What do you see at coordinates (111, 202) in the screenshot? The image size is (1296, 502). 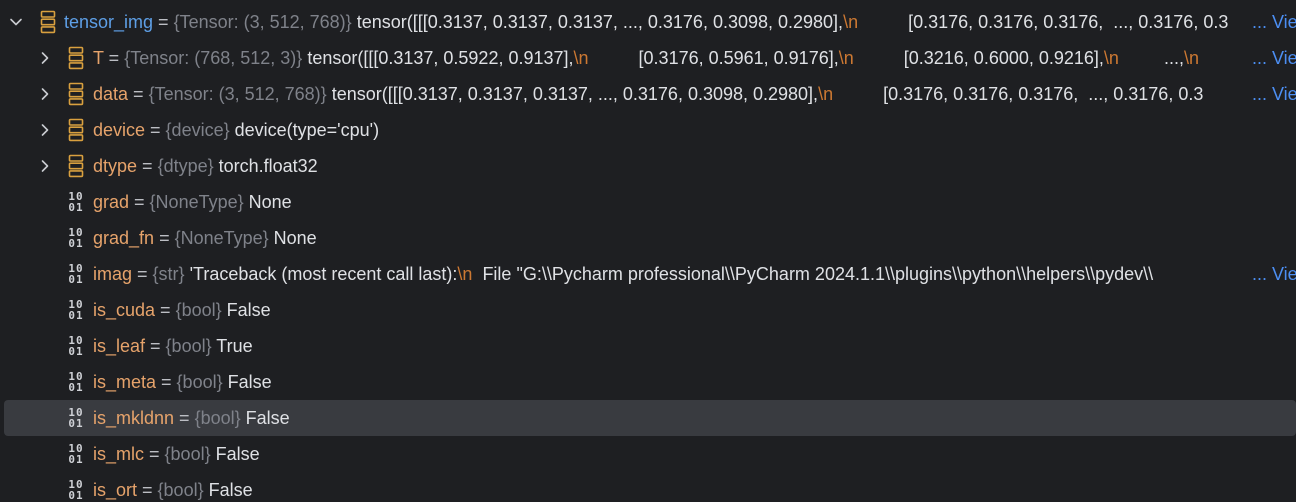 I see `variable-name: grad` at bounding box center [111, 202].